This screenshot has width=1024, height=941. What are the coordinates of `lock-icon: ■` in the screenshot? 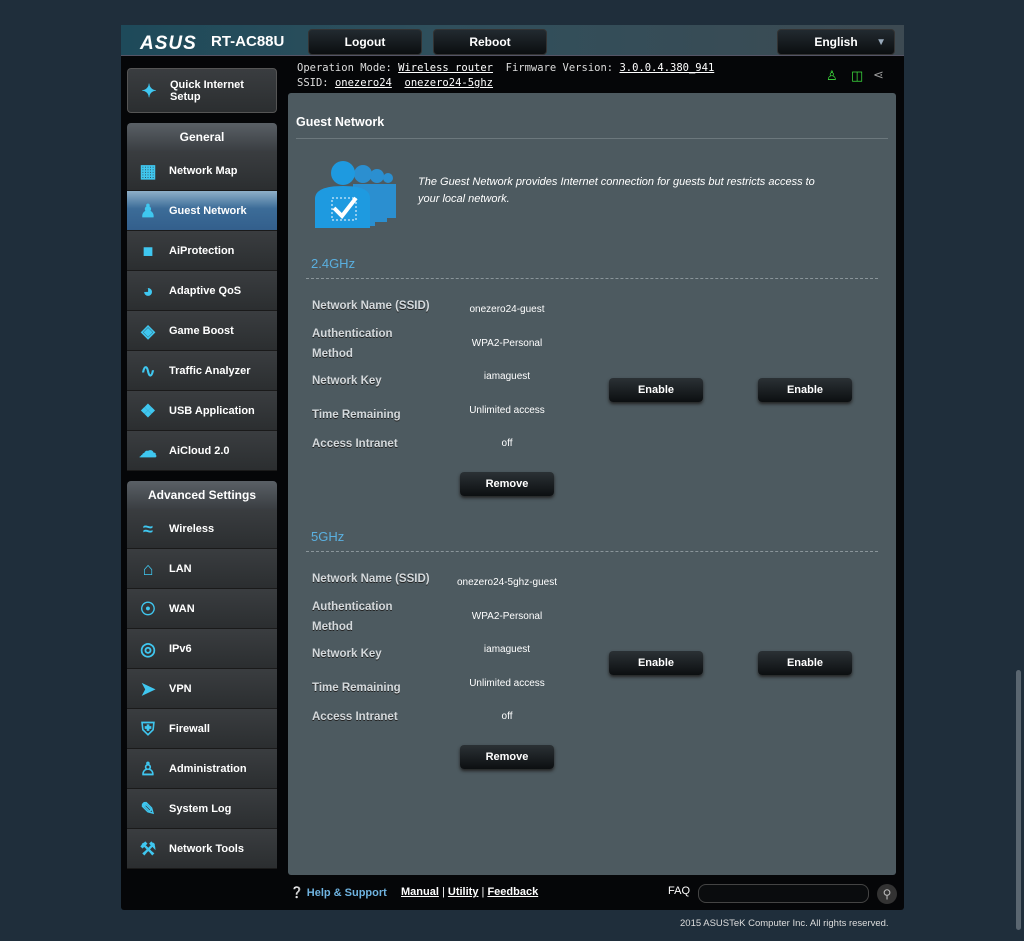 It's located at (148, 250).